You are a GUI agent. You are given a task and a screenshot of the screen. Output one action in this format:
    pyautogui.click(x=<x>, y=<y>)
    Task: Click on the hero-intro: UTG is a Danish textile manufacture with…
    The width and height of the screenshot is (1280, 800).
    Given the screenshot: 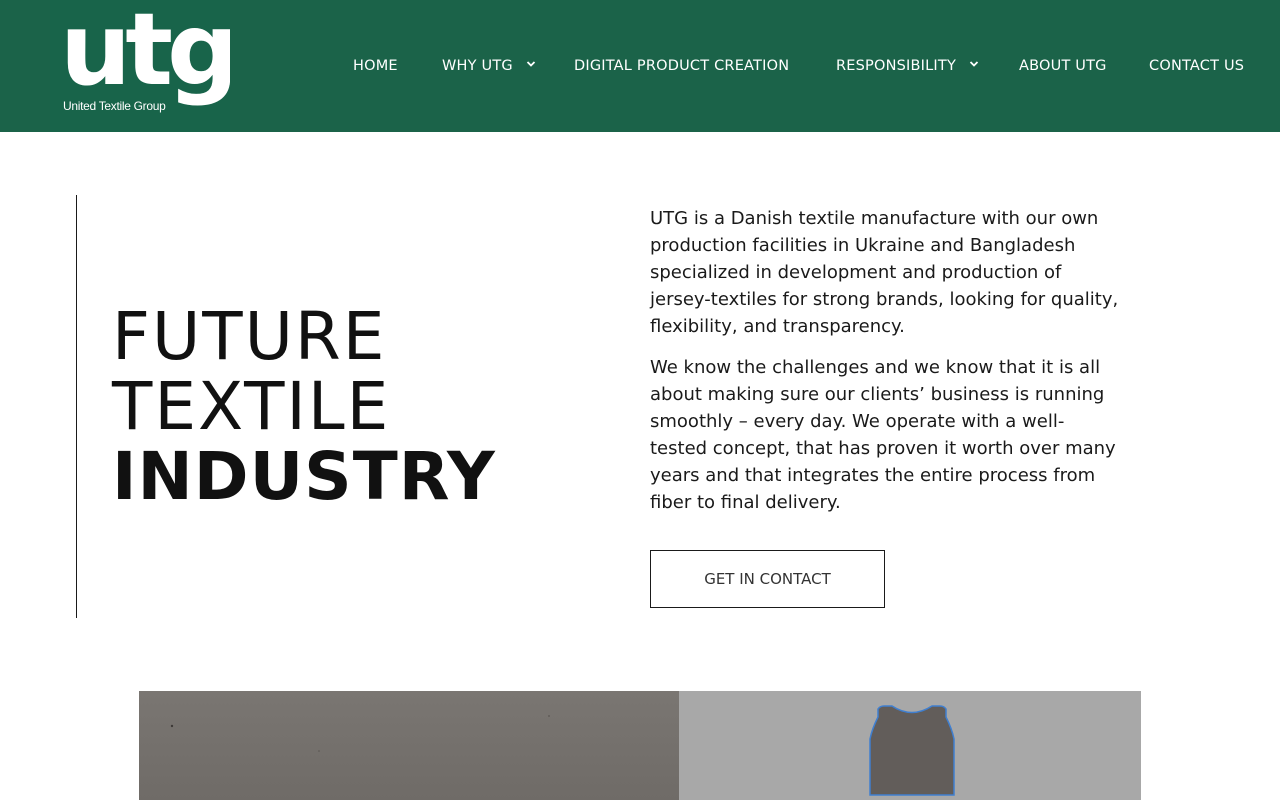 What is the action you would take?
    pyautogui.click(x=885, y=367)
    